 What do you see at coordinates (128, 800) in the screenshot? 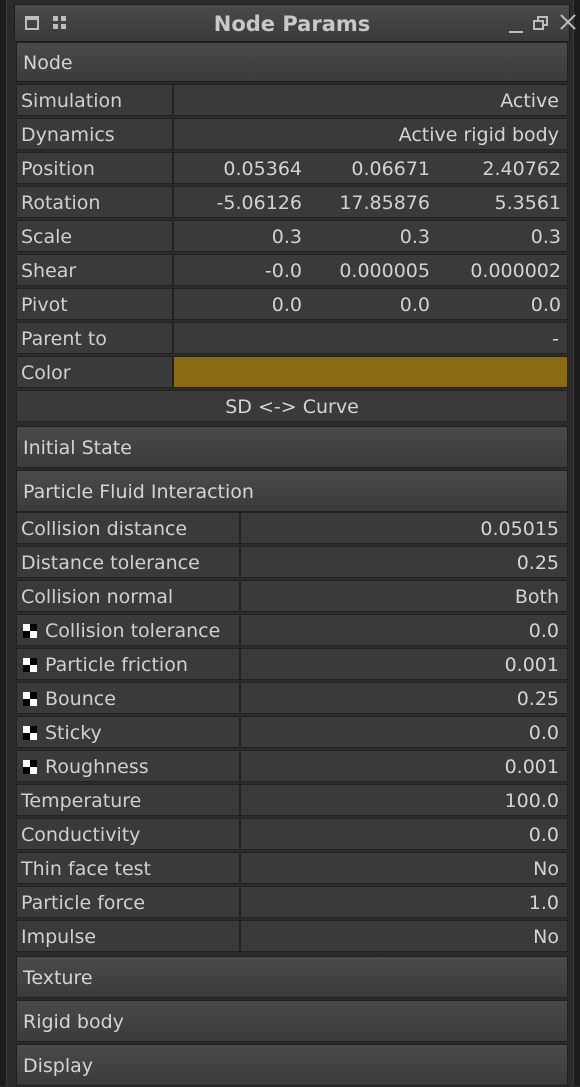
I see `param-label: Temperature` at bounding box center [128, 800].